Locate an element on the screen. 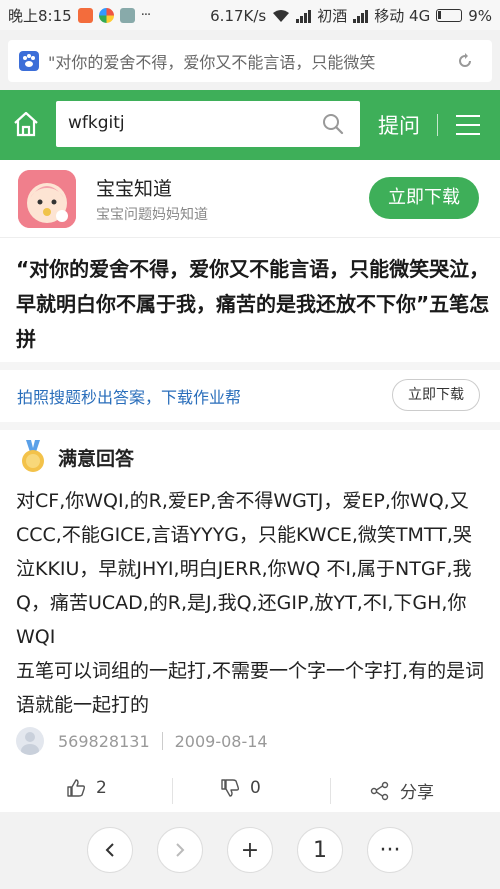  app-download-banner: 宝宝知道 宝宝问题妈妈知道 立即下载 is located at coordinates (250, 199).